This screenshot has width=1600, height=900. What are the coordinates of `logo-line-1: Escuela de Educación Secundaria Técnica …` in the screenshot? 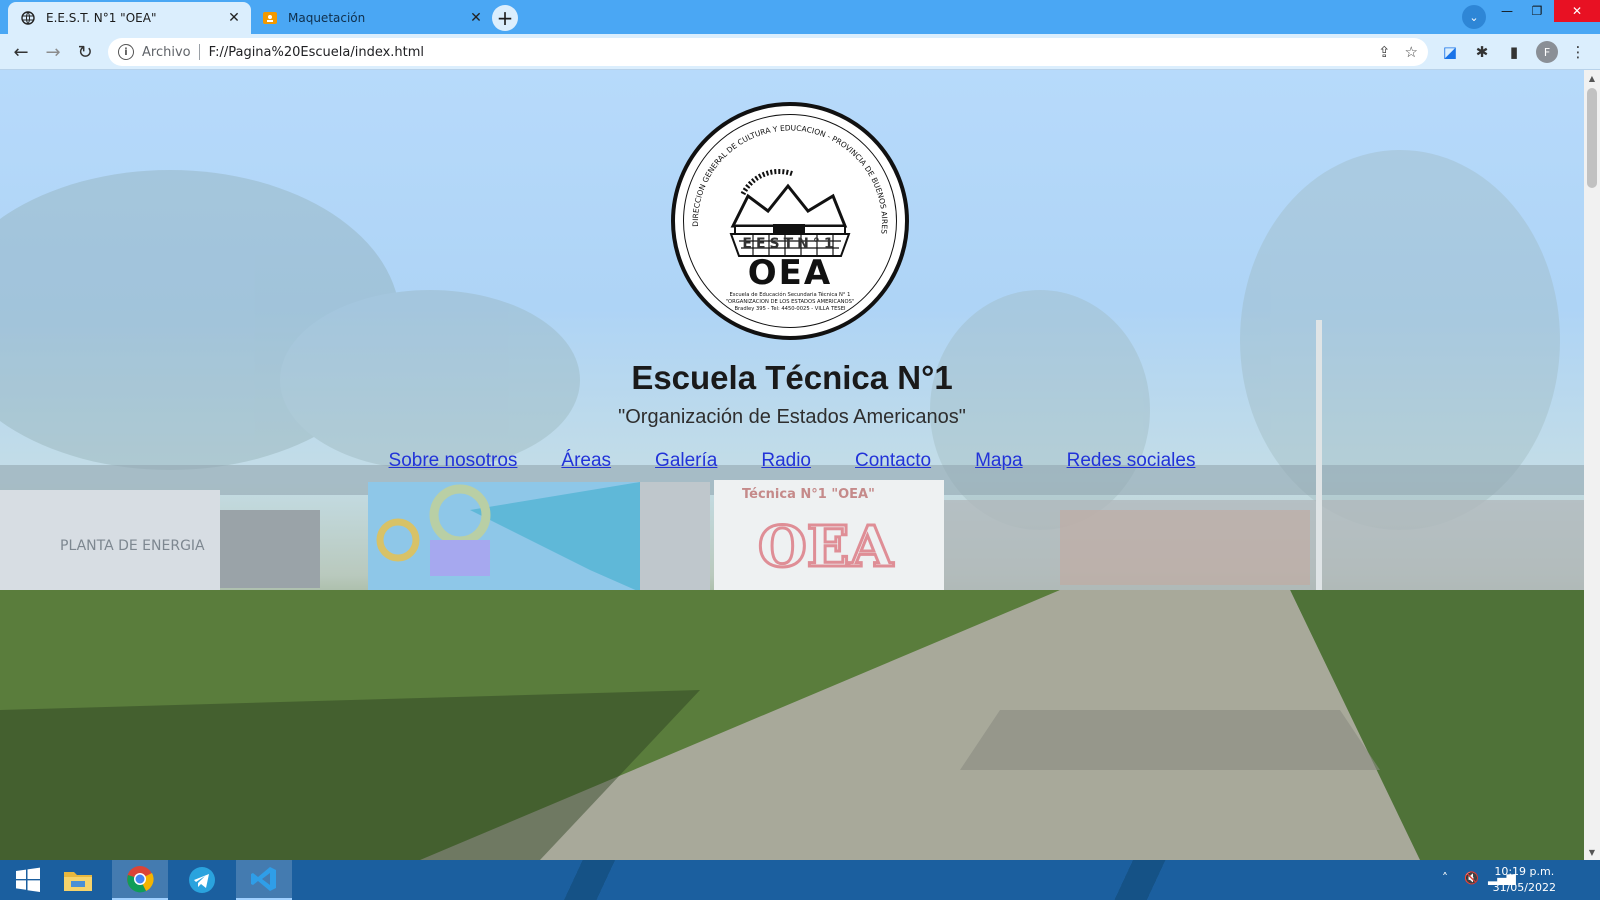 It's located at (790, 295).